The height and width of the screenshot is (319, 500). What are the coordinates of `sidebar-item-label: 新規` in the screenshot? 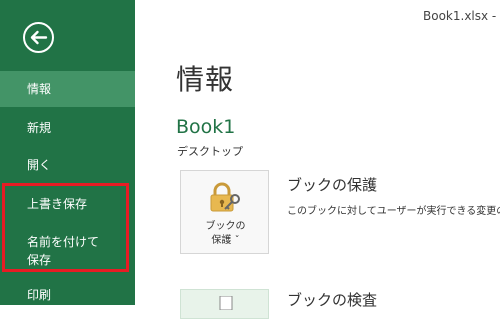 It's located at (39, 128).